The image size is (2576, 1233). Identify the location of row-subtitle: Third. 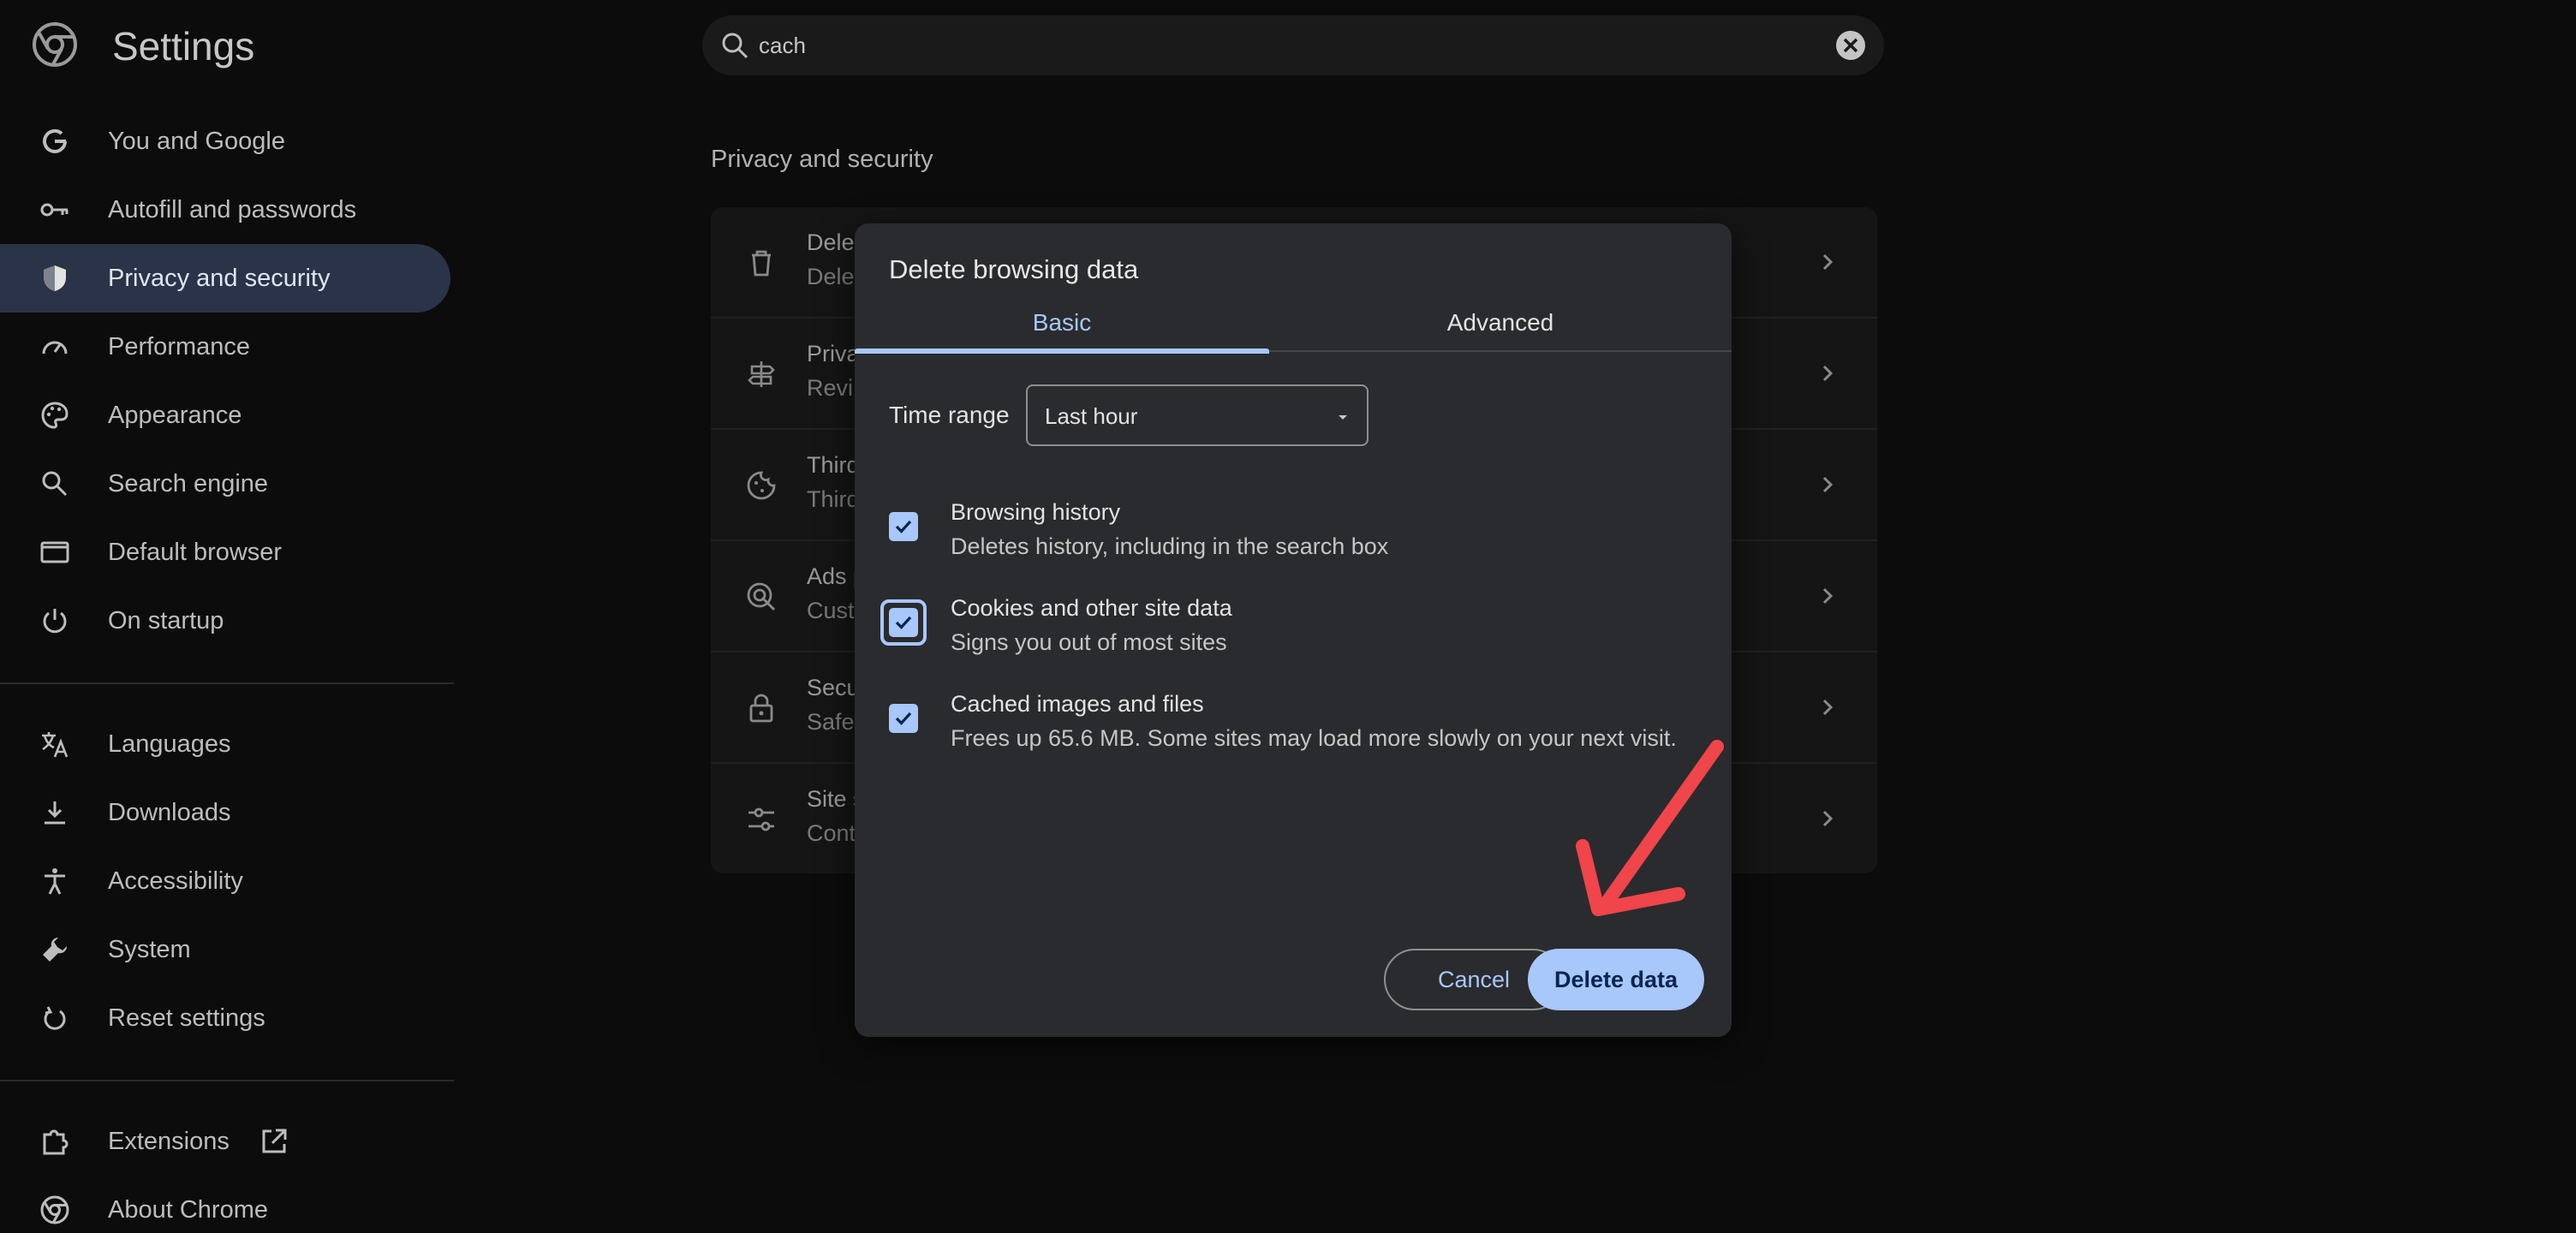
(833, 499).